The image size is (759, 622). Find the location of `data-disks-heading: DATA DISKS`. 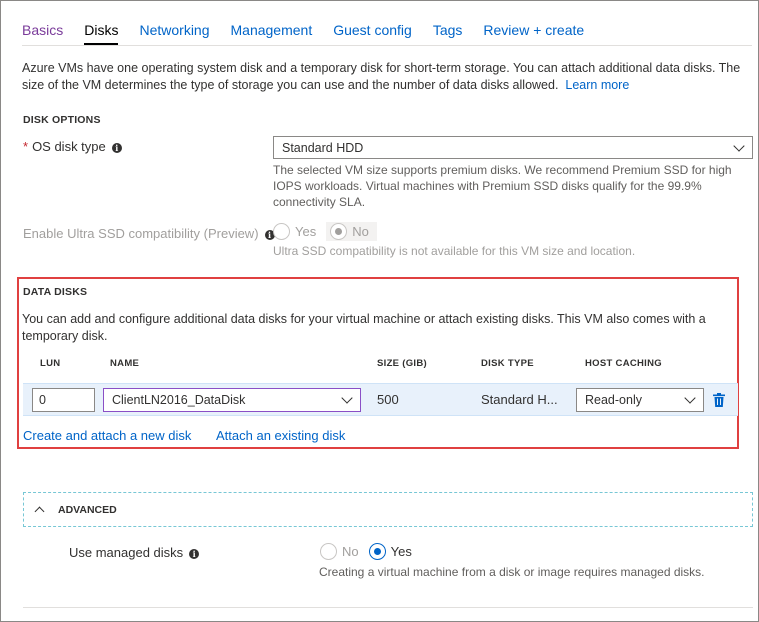

data-disks-heading: DATA DISKS is located at coordinates (55, 292).